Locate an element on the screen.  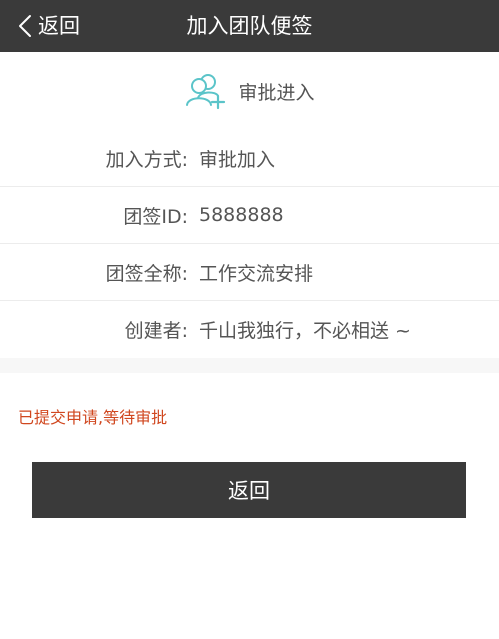
info-row-join-method: 加入方式: 审批加入 is located at coordinates (249, 158).